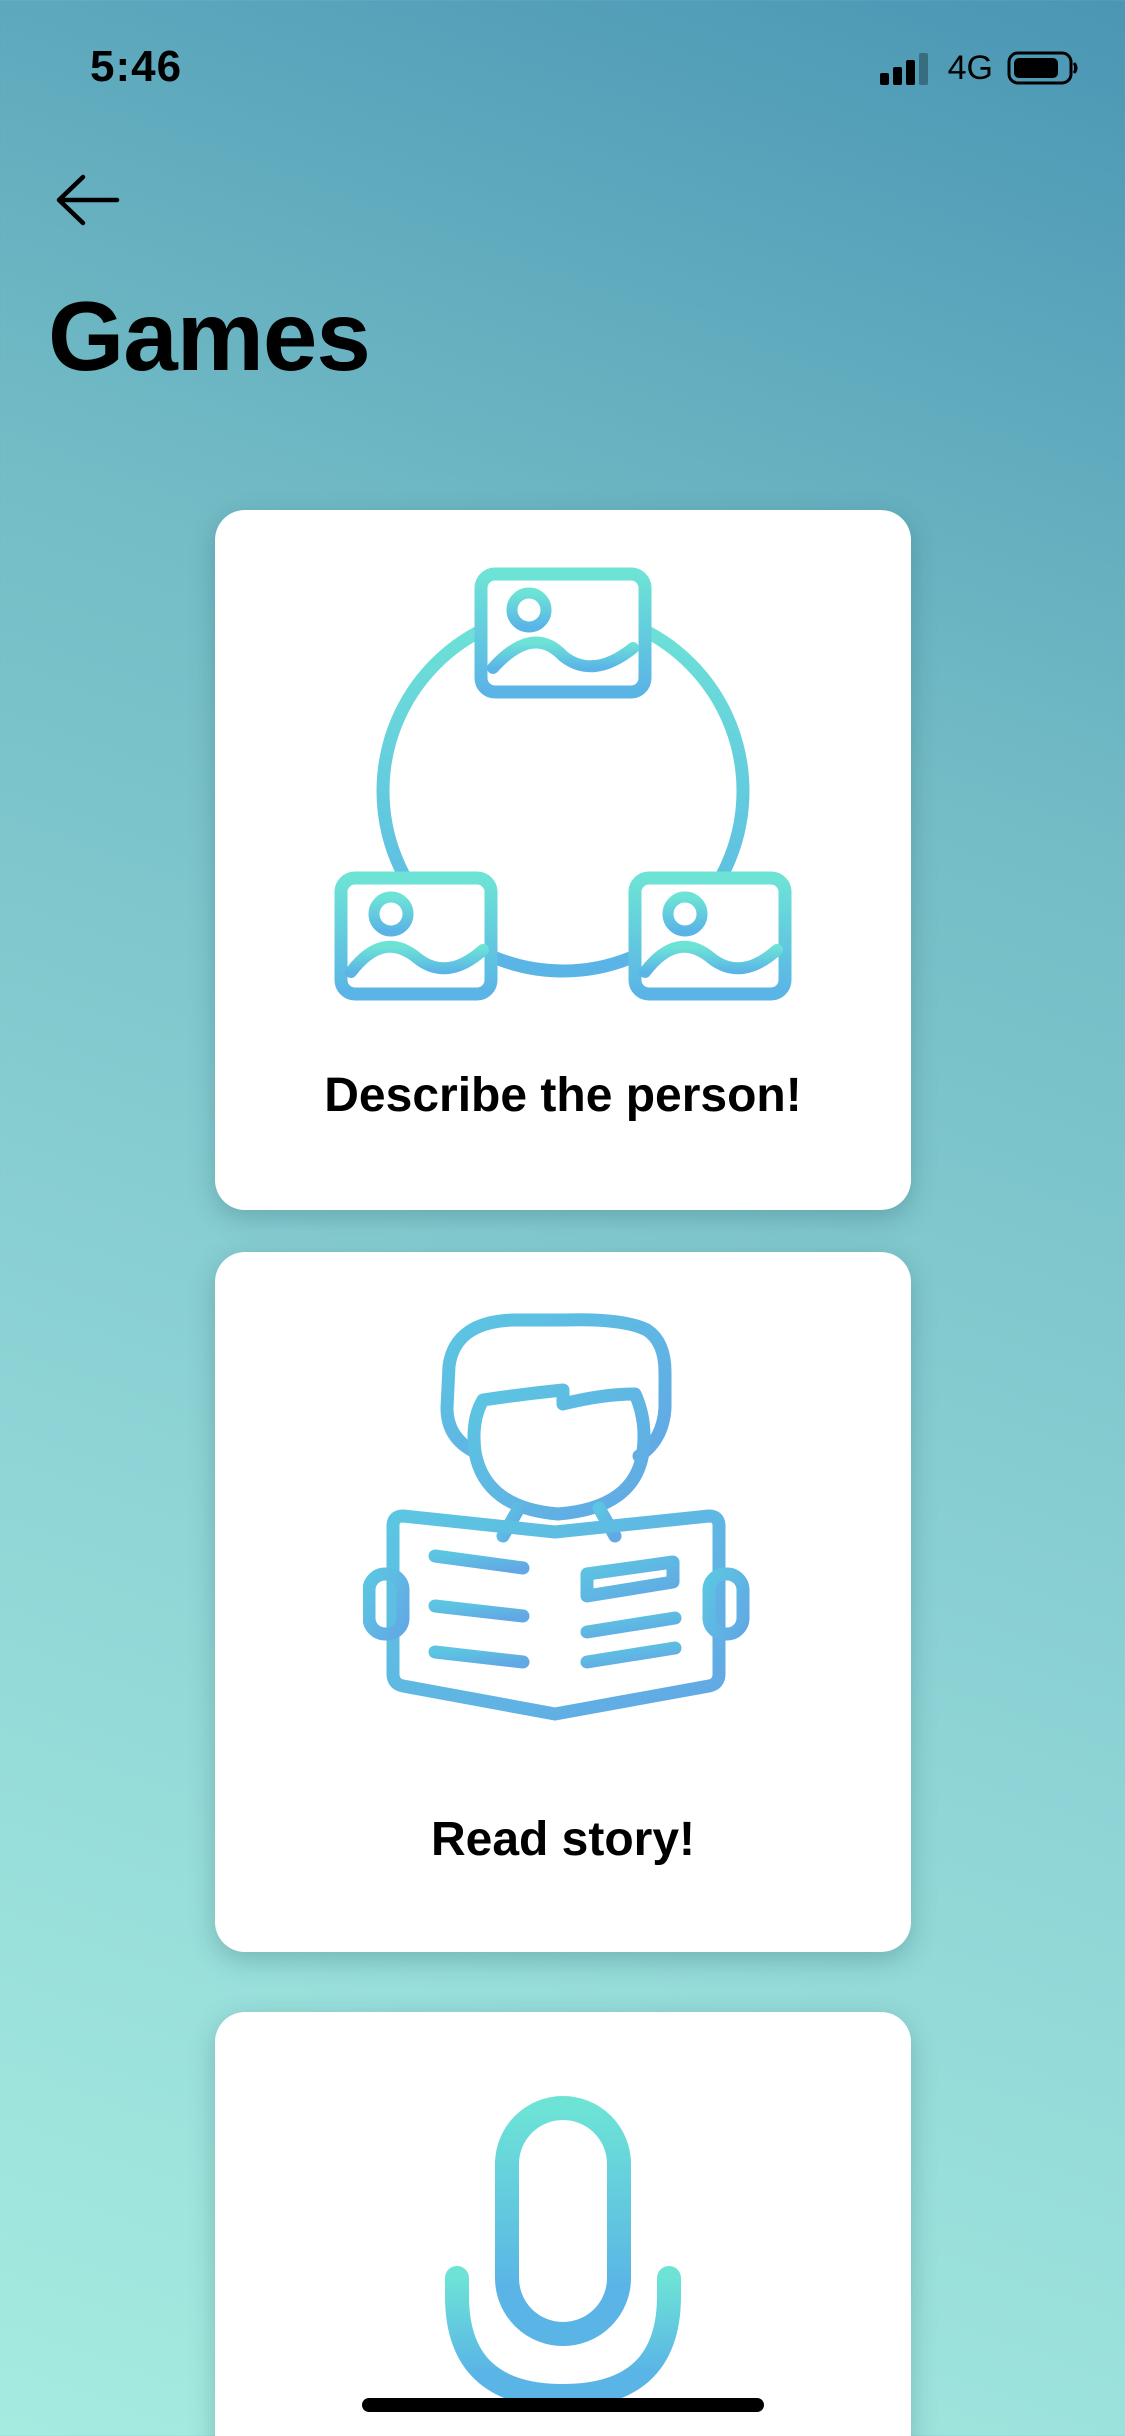 Image resolution: width=1125 pixels, height=2436 pixels. I want to click on status-bar: 5:46 4G, so click(562, 70).